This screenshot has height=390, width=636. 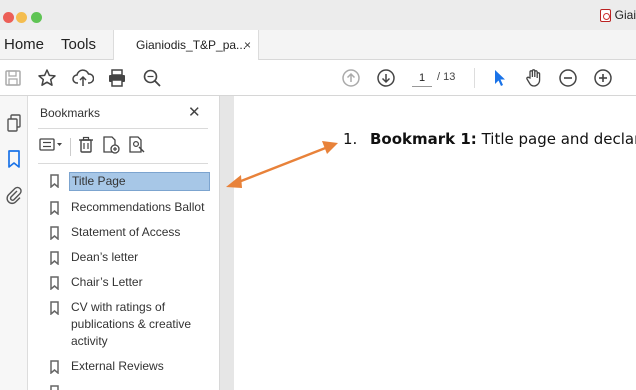 I want to click on bookmark-item-partial, so click(x=135, y=386).